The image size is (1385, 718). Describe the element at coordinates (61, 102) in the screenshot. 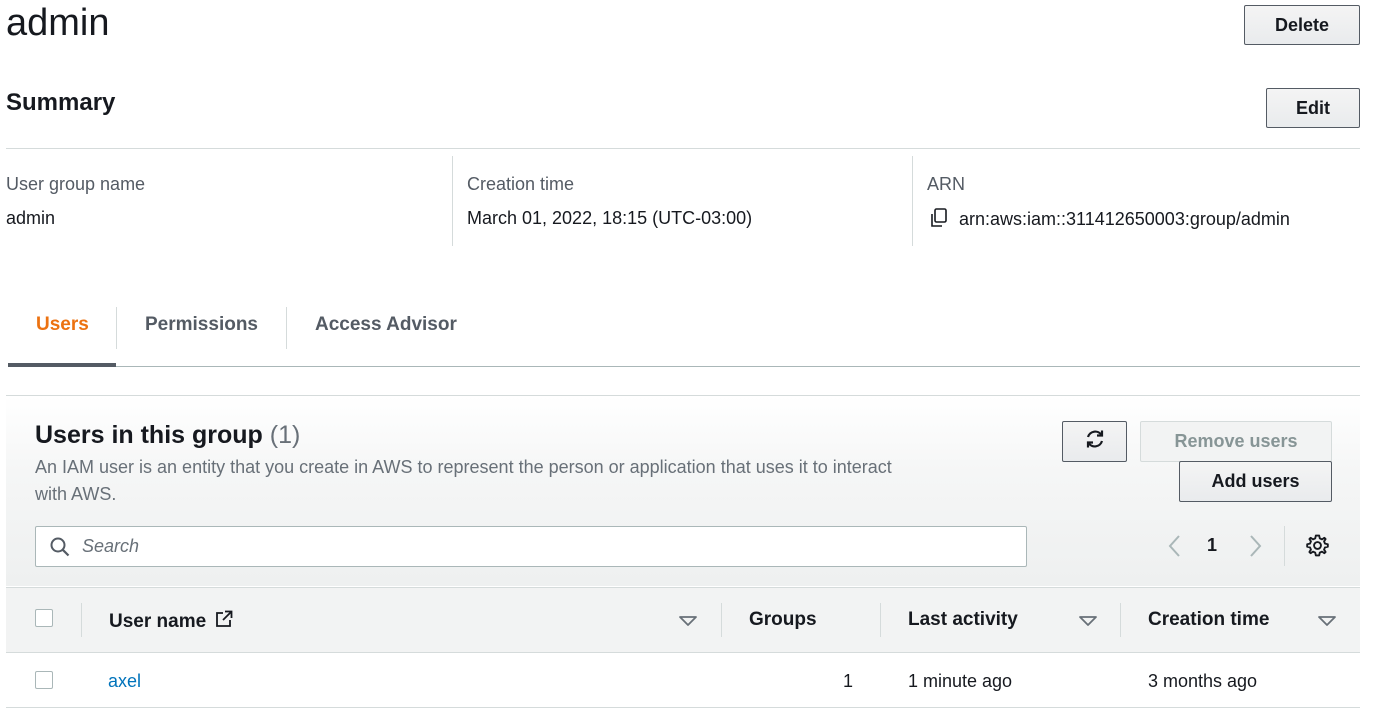

I see `summary-title: Summary` at that location.